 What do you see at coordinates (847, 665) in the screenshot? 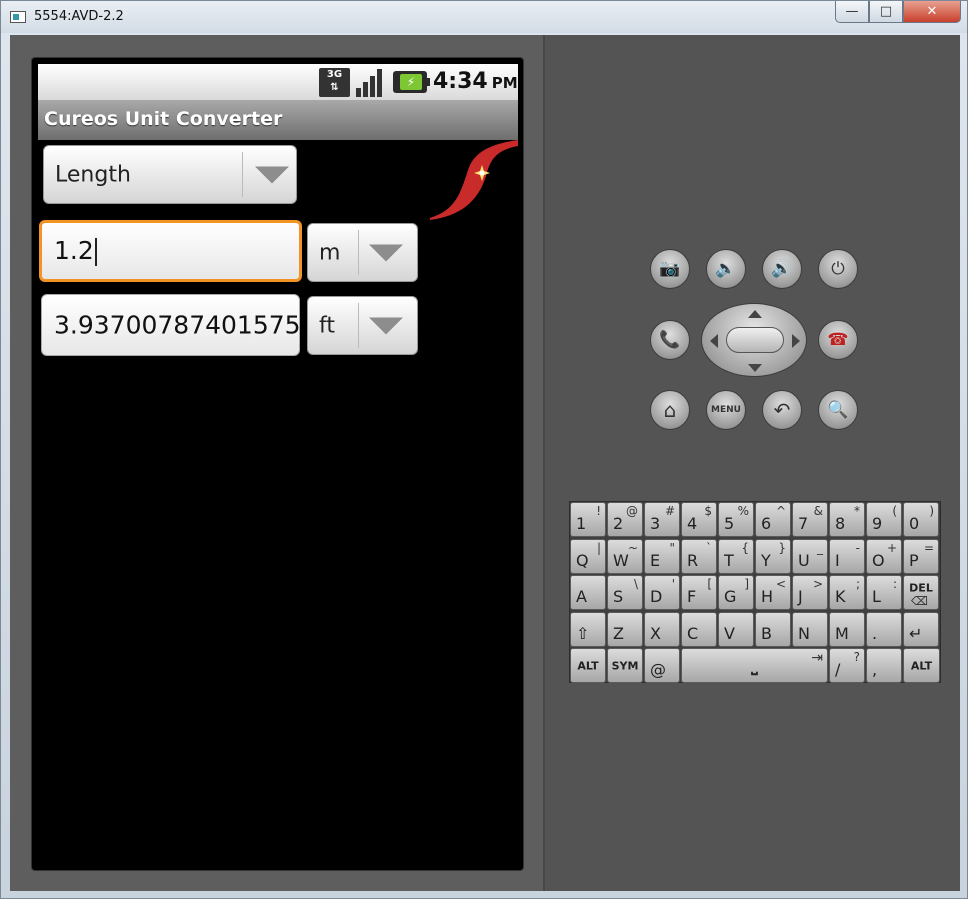
I see `key-slash: / ?` at bounding box center [847, 665].